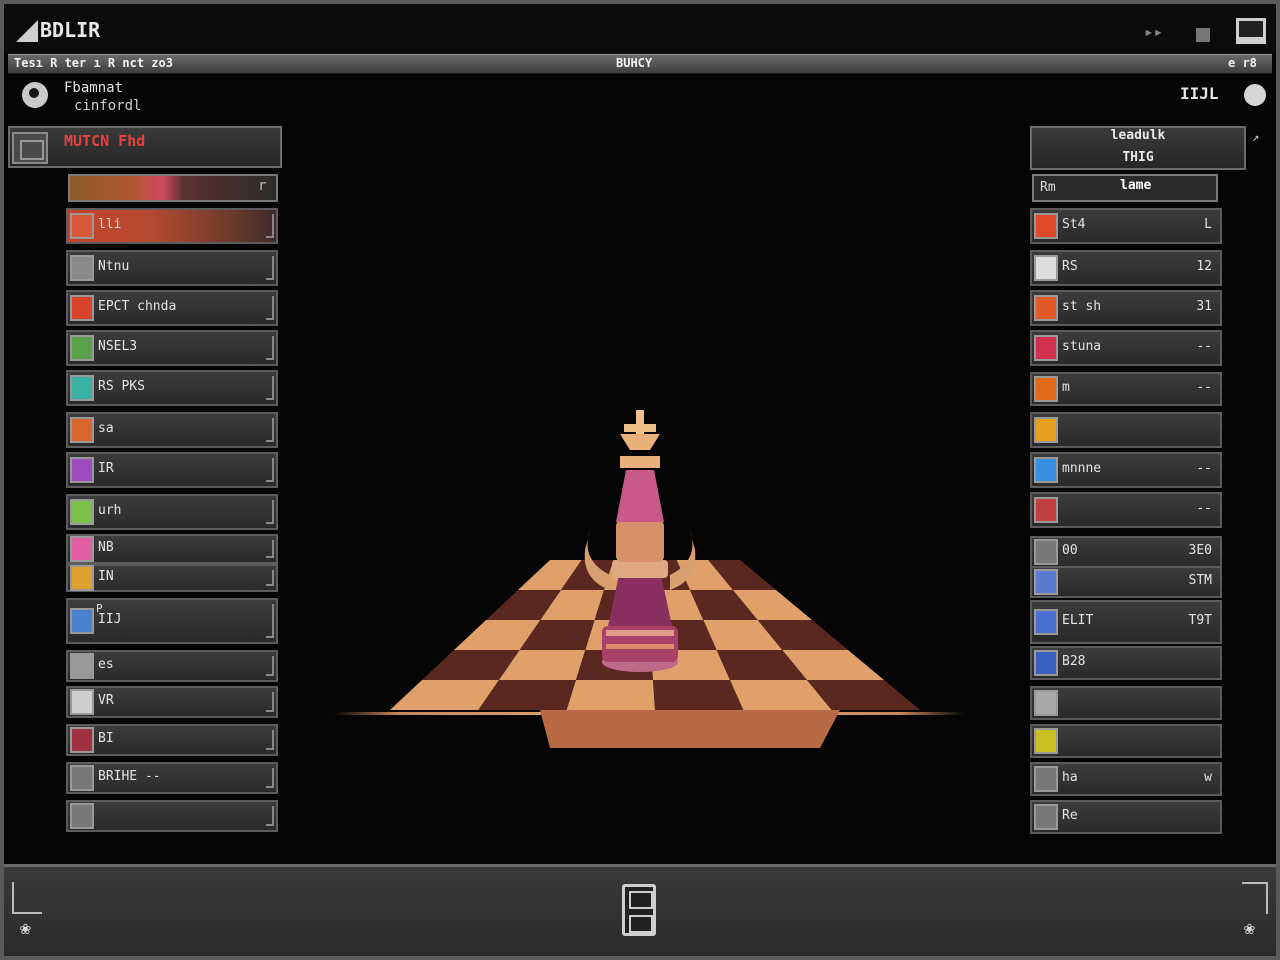 Image resolution: width=1280 pixels, height=960 pixels. I want to click on settings-left-icon: ❀, so click(25, 928).